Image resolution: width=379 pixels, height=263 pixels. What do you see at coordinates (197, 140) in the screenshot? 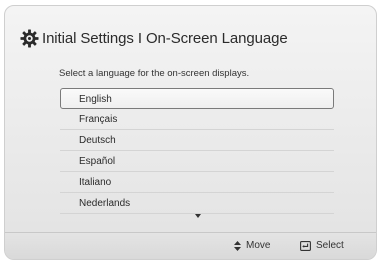
I see `language-option-deutsch: Deutsch` at bounding box center [197, 140].